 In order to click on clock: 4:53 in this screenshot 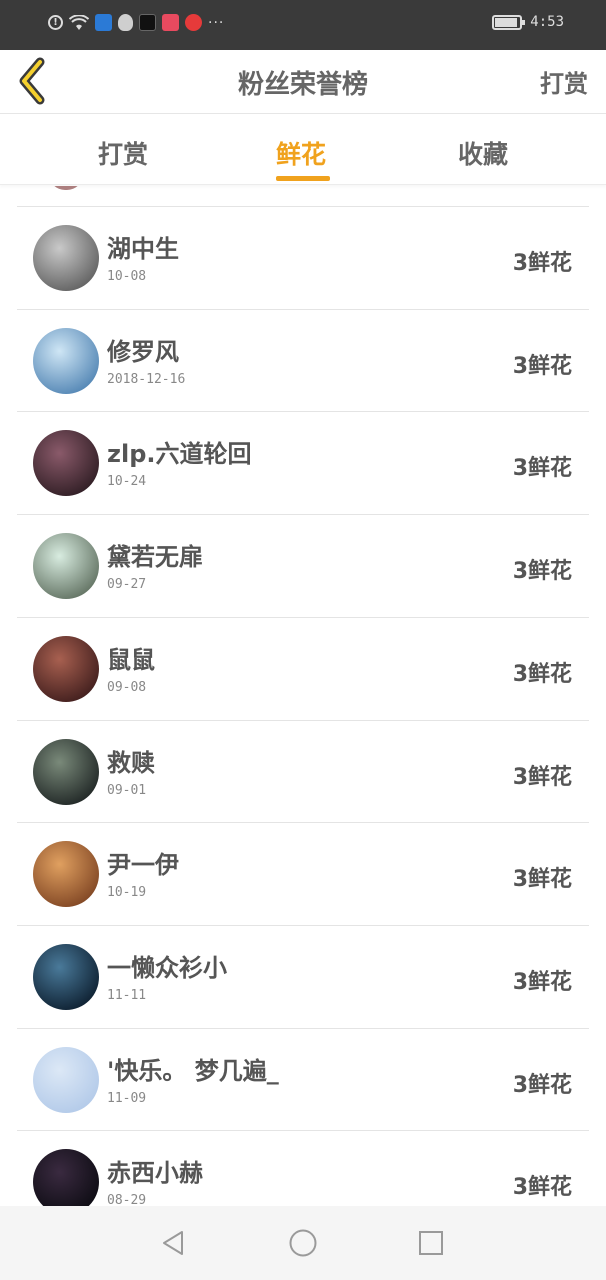, I will do `click(547, 22)`.